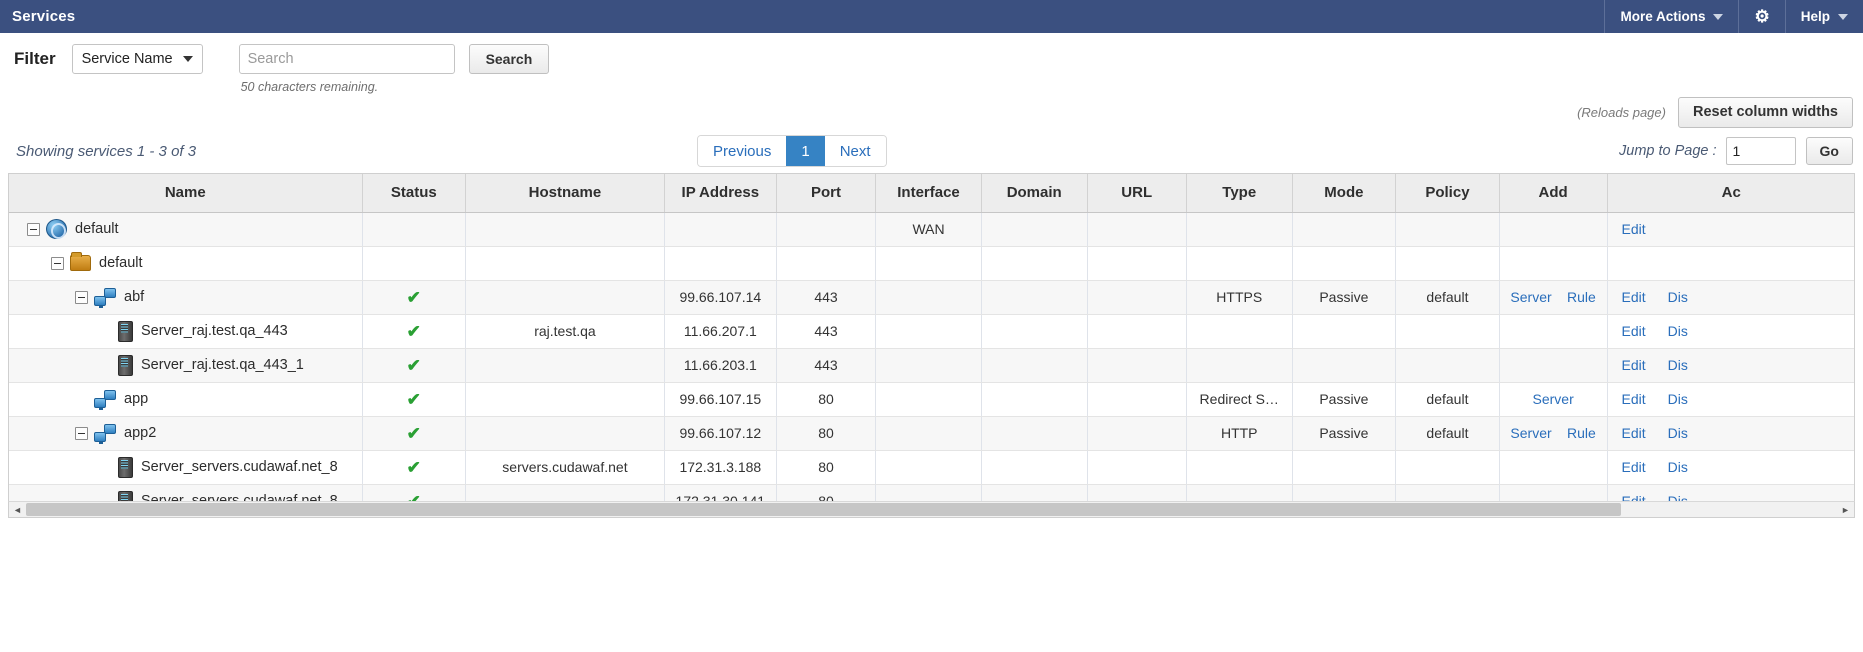  I want to click on reloads-page-note: (Reloads page), so click(1621, 112).